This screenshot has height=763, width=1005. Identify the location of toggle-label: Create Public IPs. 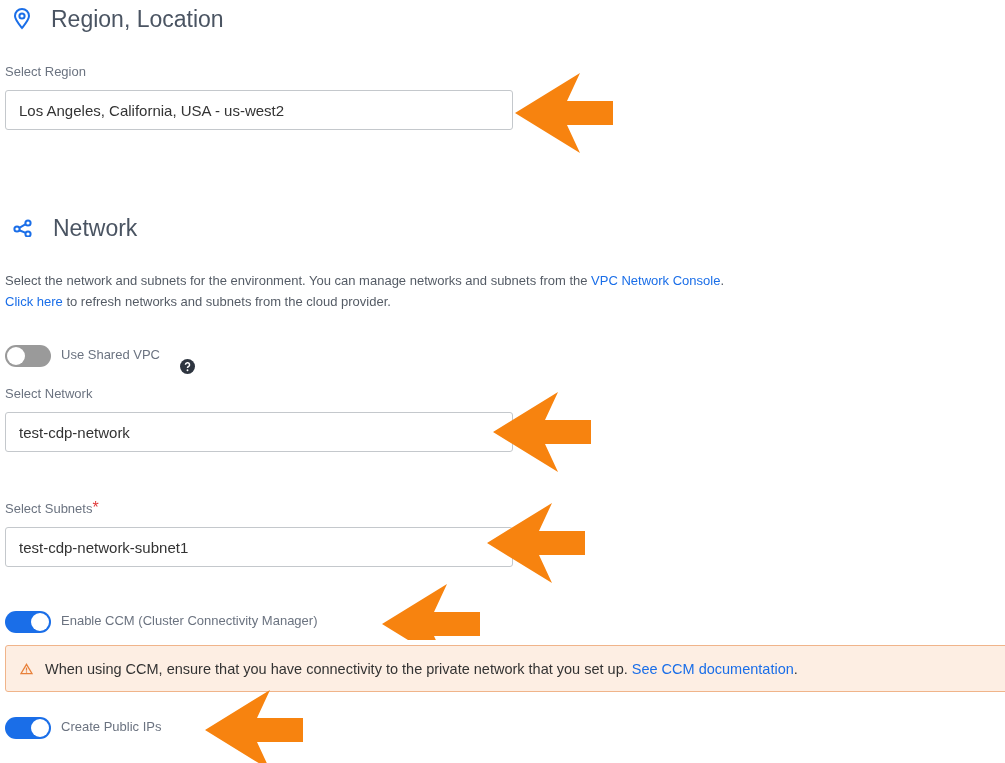
(111, 727).